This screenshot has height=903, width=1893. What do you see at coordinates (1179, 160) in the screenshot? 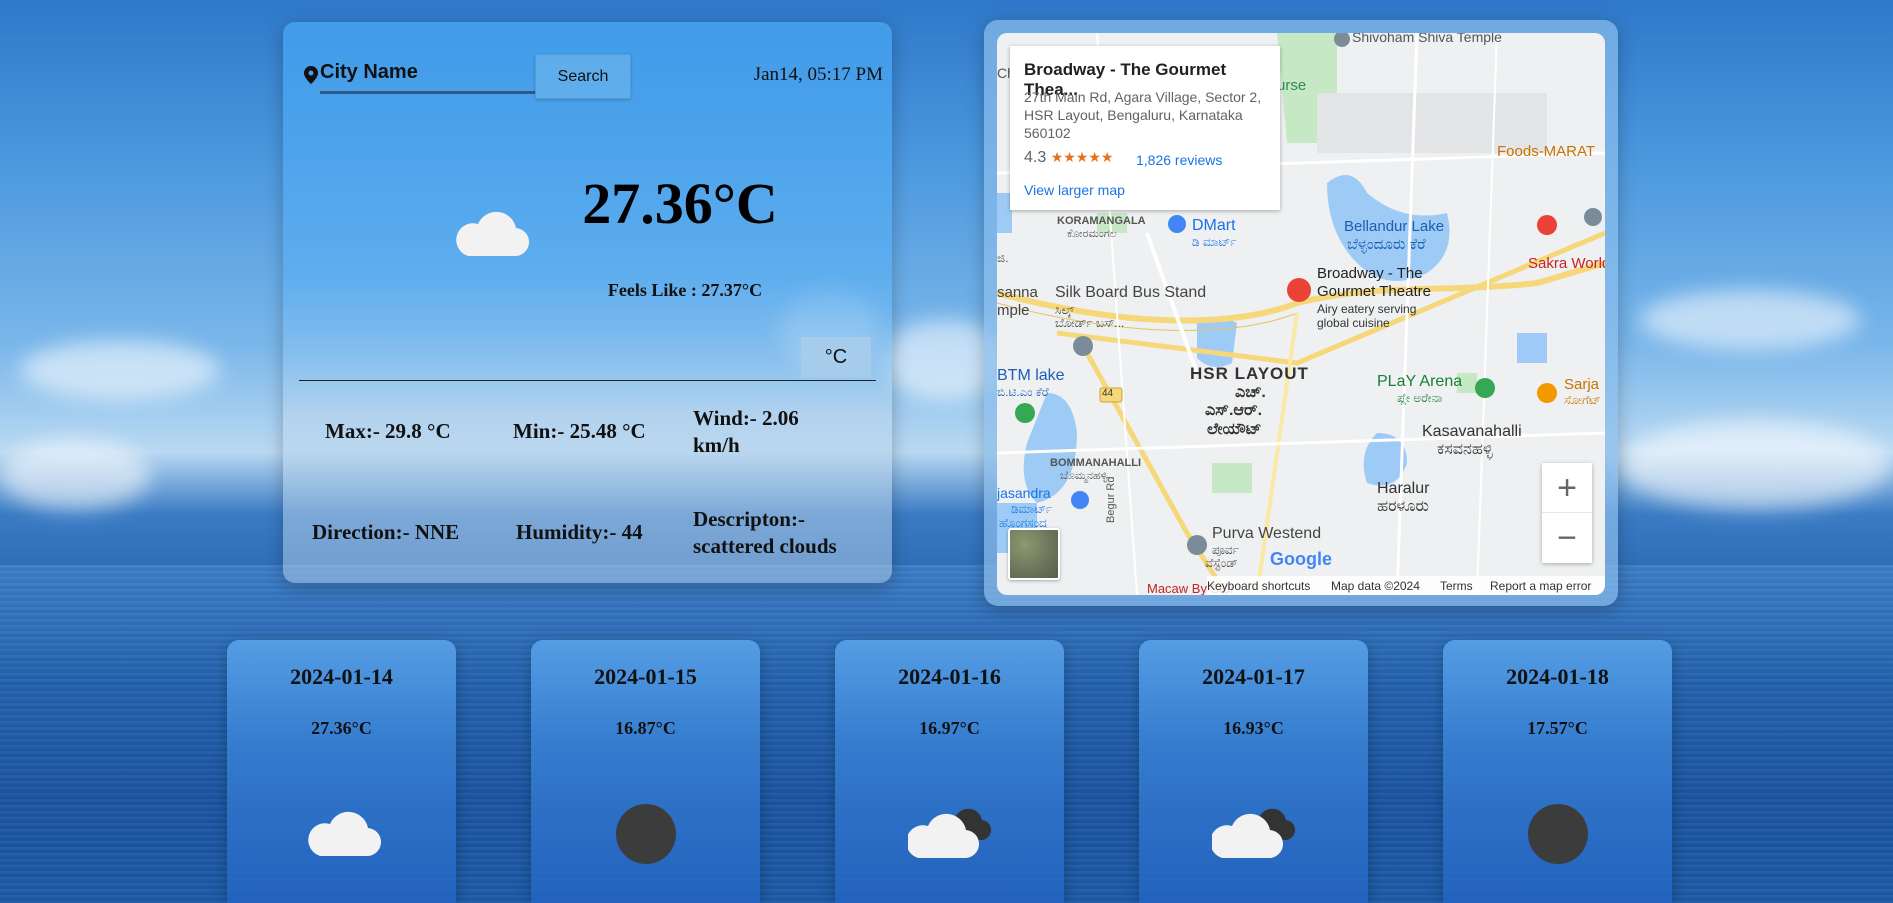
I see `reviews-link: 1,826 reviews` at bounding box center [1179, 160].